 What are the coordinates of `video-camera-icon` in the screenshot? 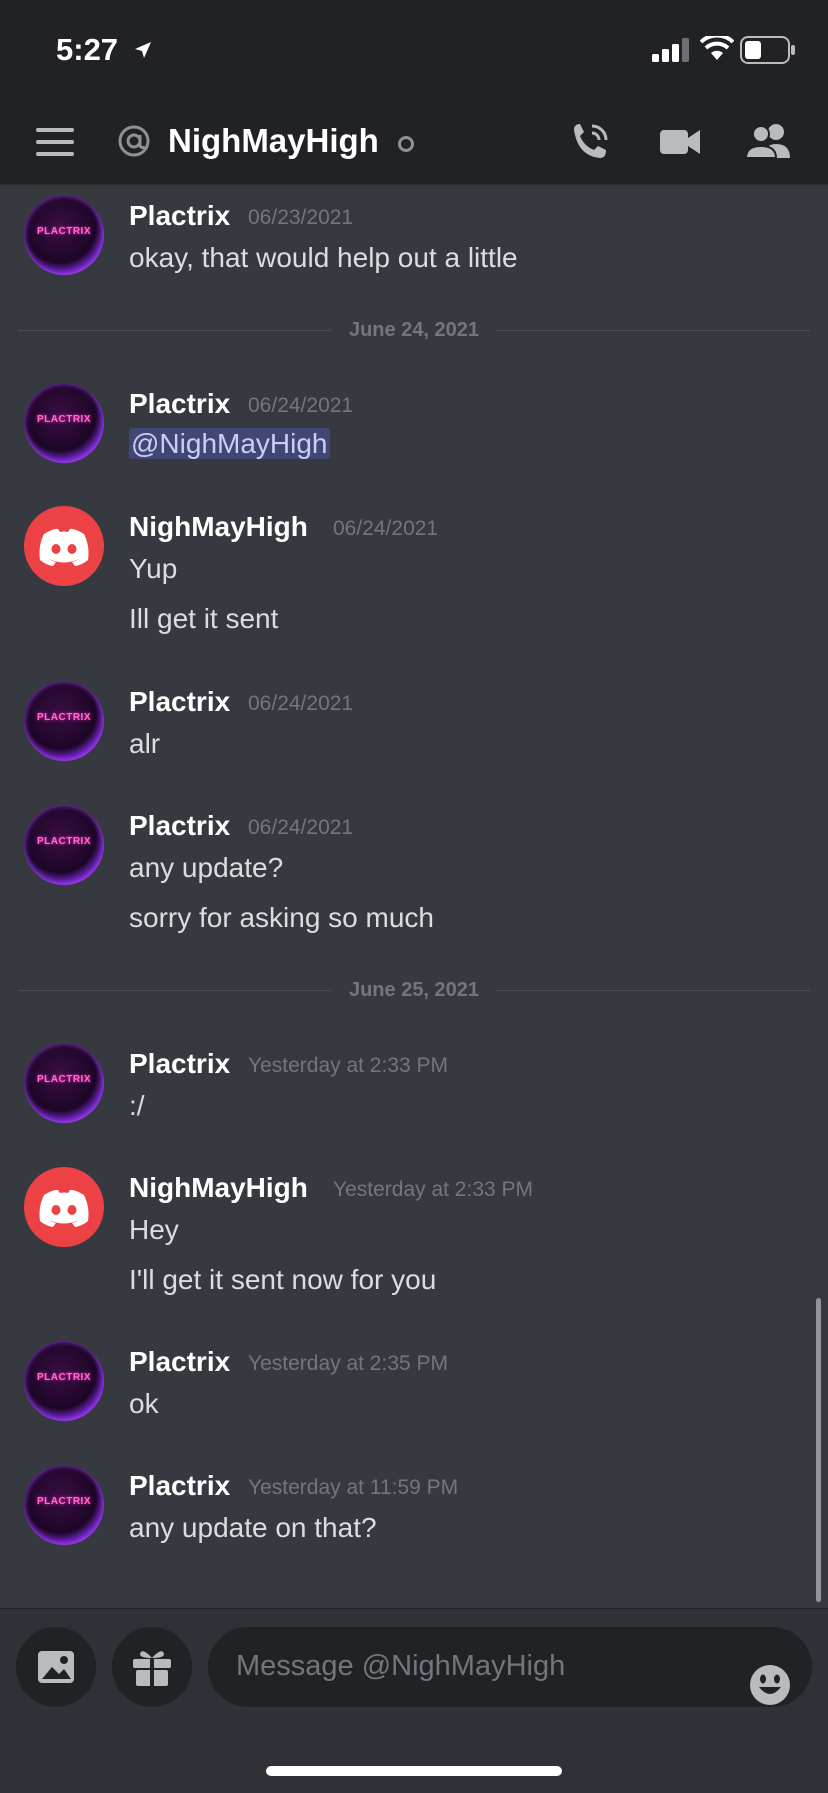 It's located at (680, 142).